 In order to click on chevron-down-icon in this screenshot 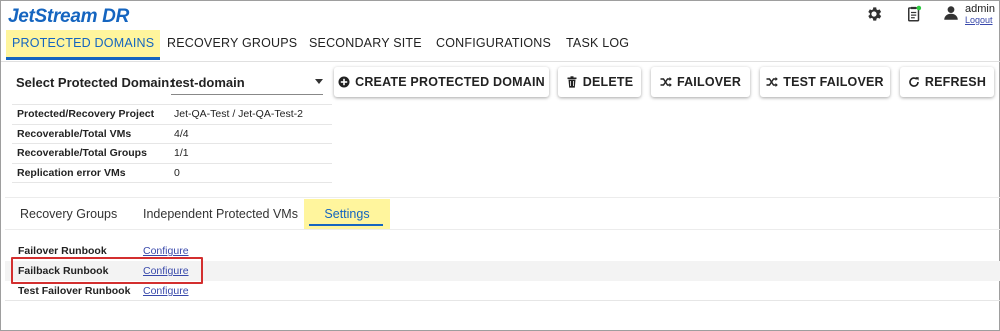, I will do `click(319, 81)`.